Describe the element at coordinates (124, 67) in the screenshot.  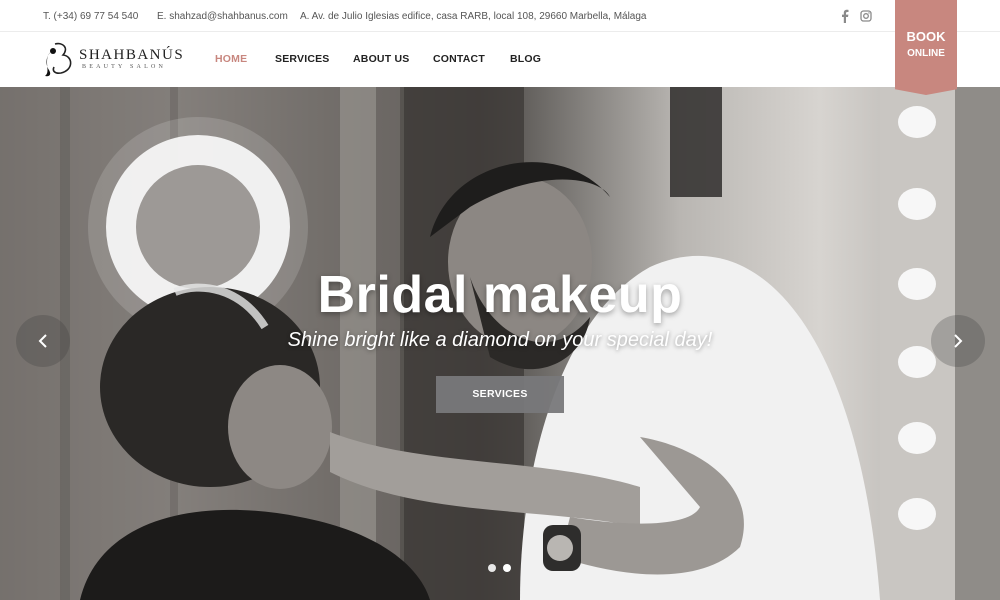
I see `logo-tagline: BEAUTY SALON` at that location.